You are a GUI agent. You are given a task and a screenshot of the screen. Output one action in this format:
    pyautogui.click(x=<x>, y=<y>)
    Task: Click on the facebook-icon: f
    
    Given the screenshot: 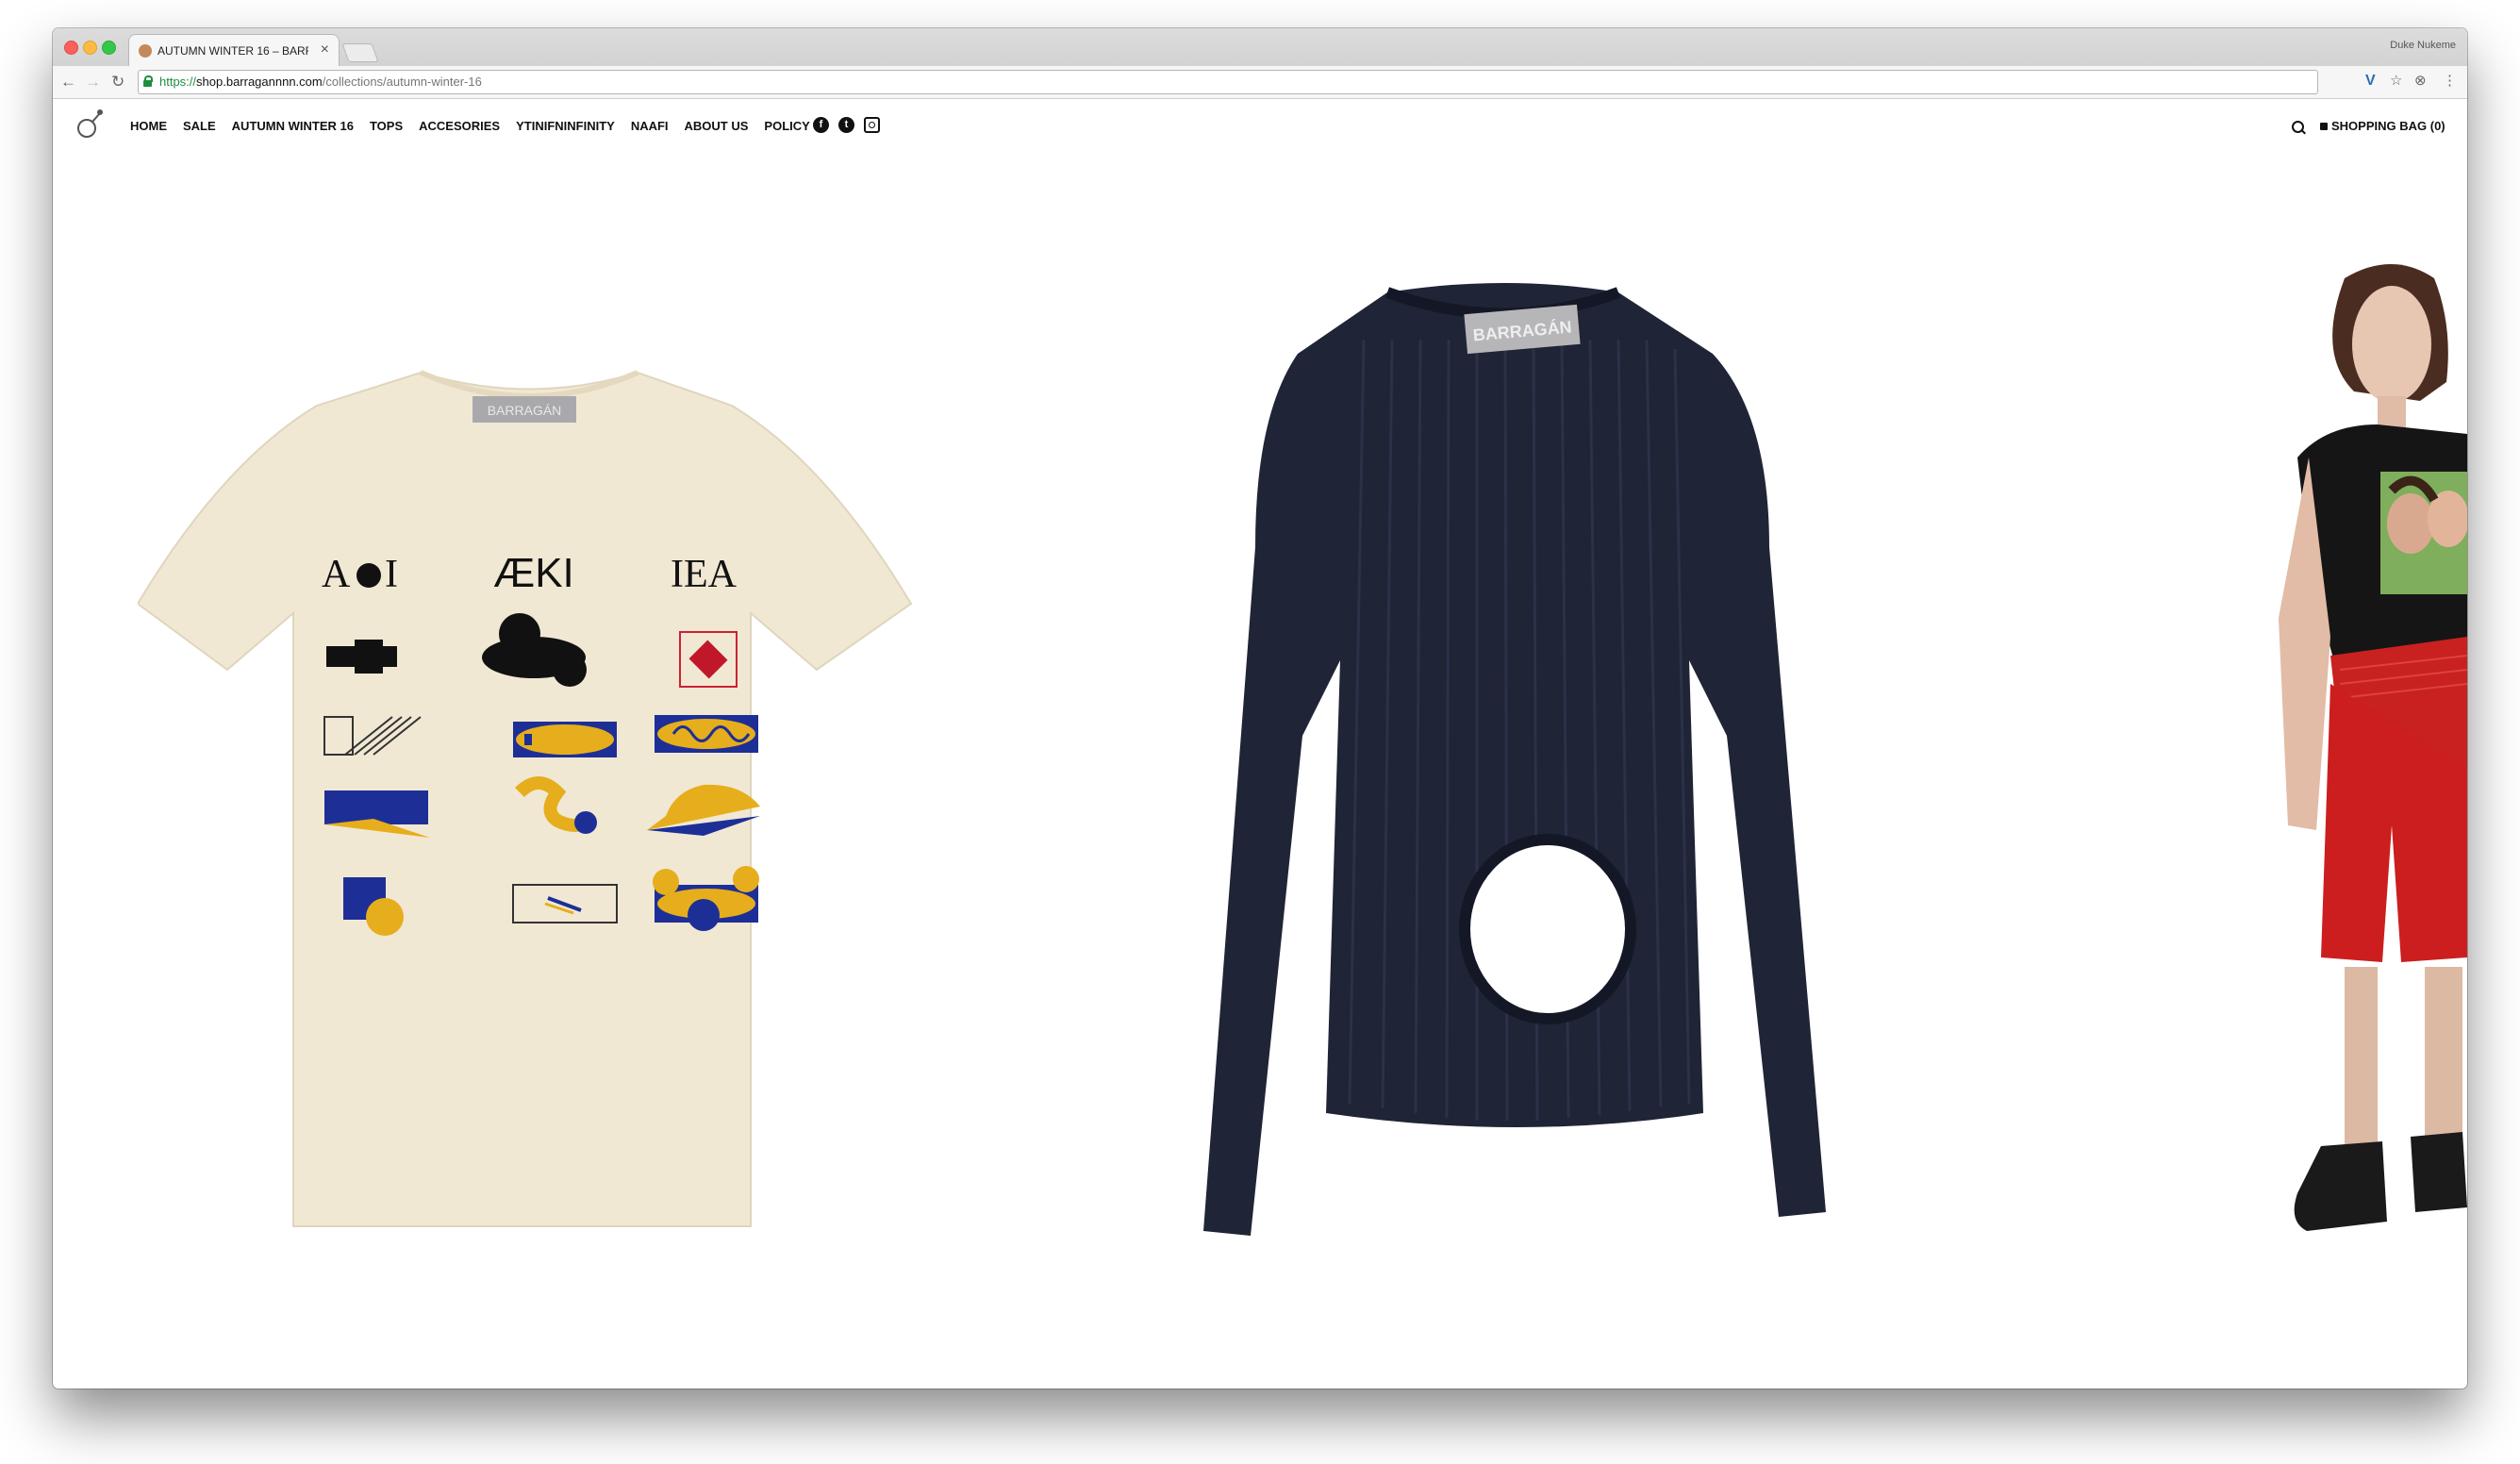 What is the action you would take?
    pyautogui.click(x=821, y=125)
    